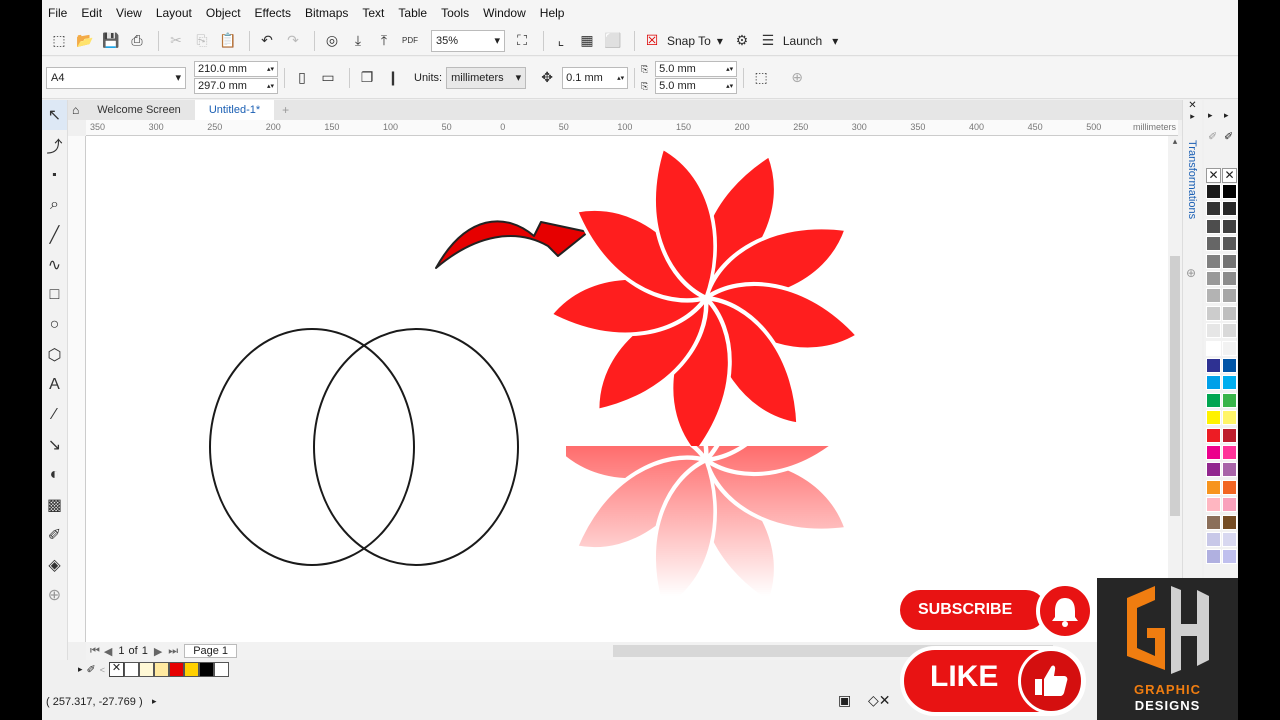  What do you see at coordinates (54, 445) in the screenshot?
I see `connector-tool-icon: ↘` at bounding box center [54, 445].